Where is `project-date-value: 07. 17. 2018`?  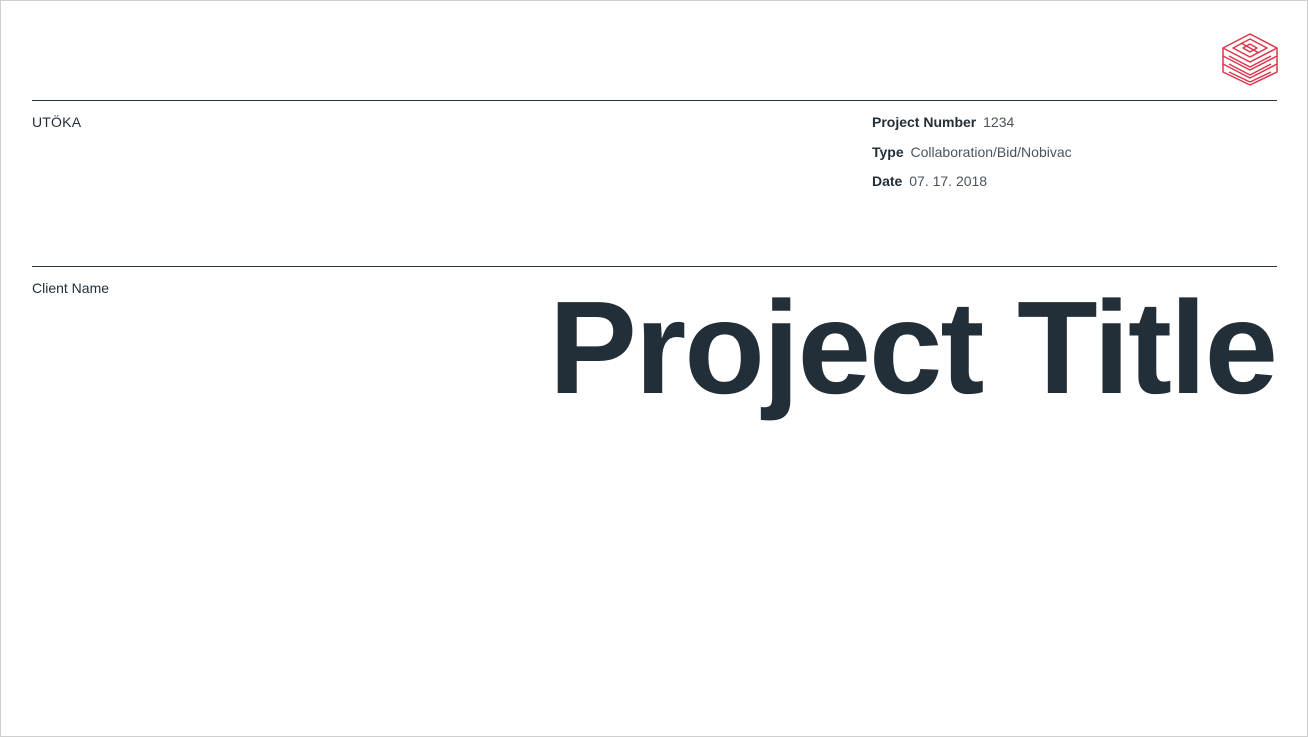 project-date-value: 07. 17. 2018 is located at coordinates (948, 181).